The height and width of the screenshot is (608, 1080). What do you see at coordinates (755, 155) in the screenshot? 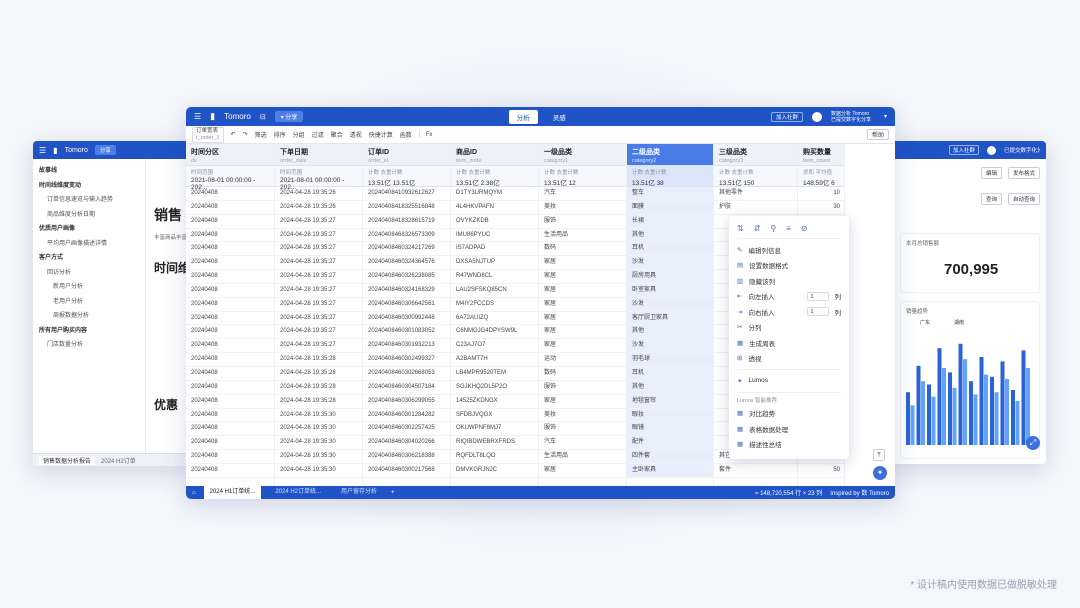
I see `column-header: 三级品类 category3` at bounding box center [755, 155].